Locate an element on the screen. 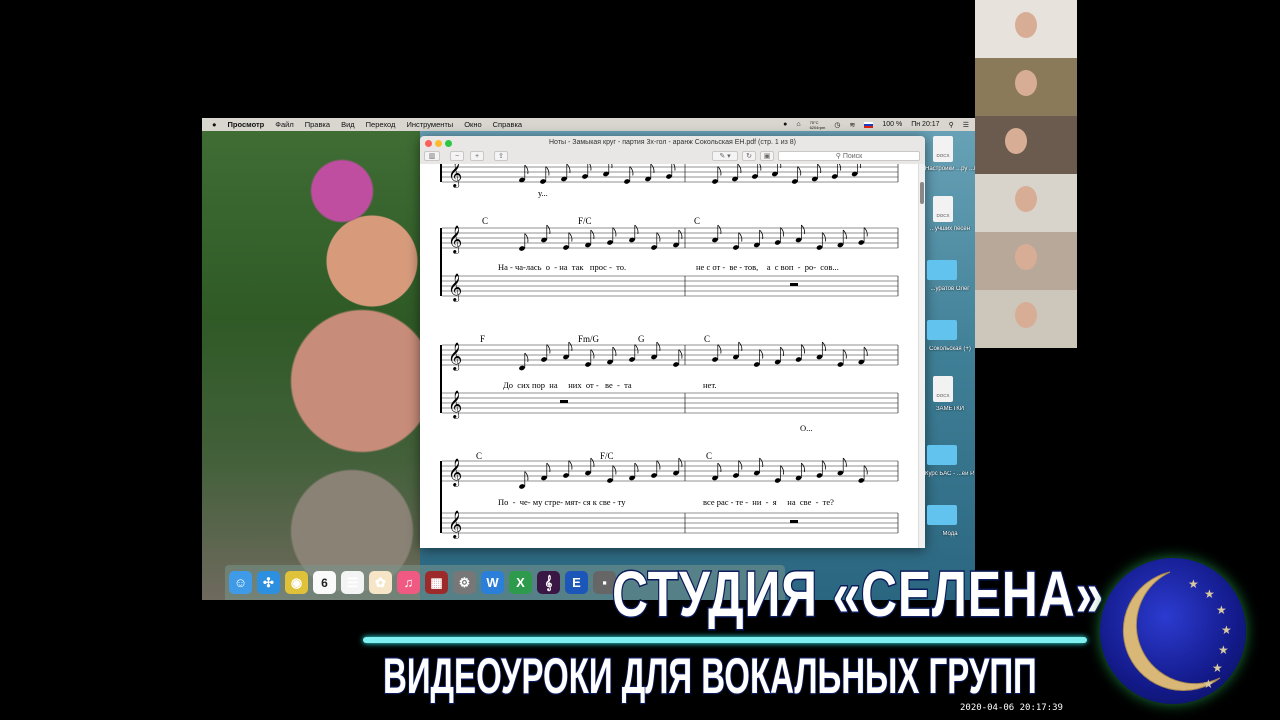 The image size is (1280, 720). music-icon: ♫ is located at coordinates (408, 582).